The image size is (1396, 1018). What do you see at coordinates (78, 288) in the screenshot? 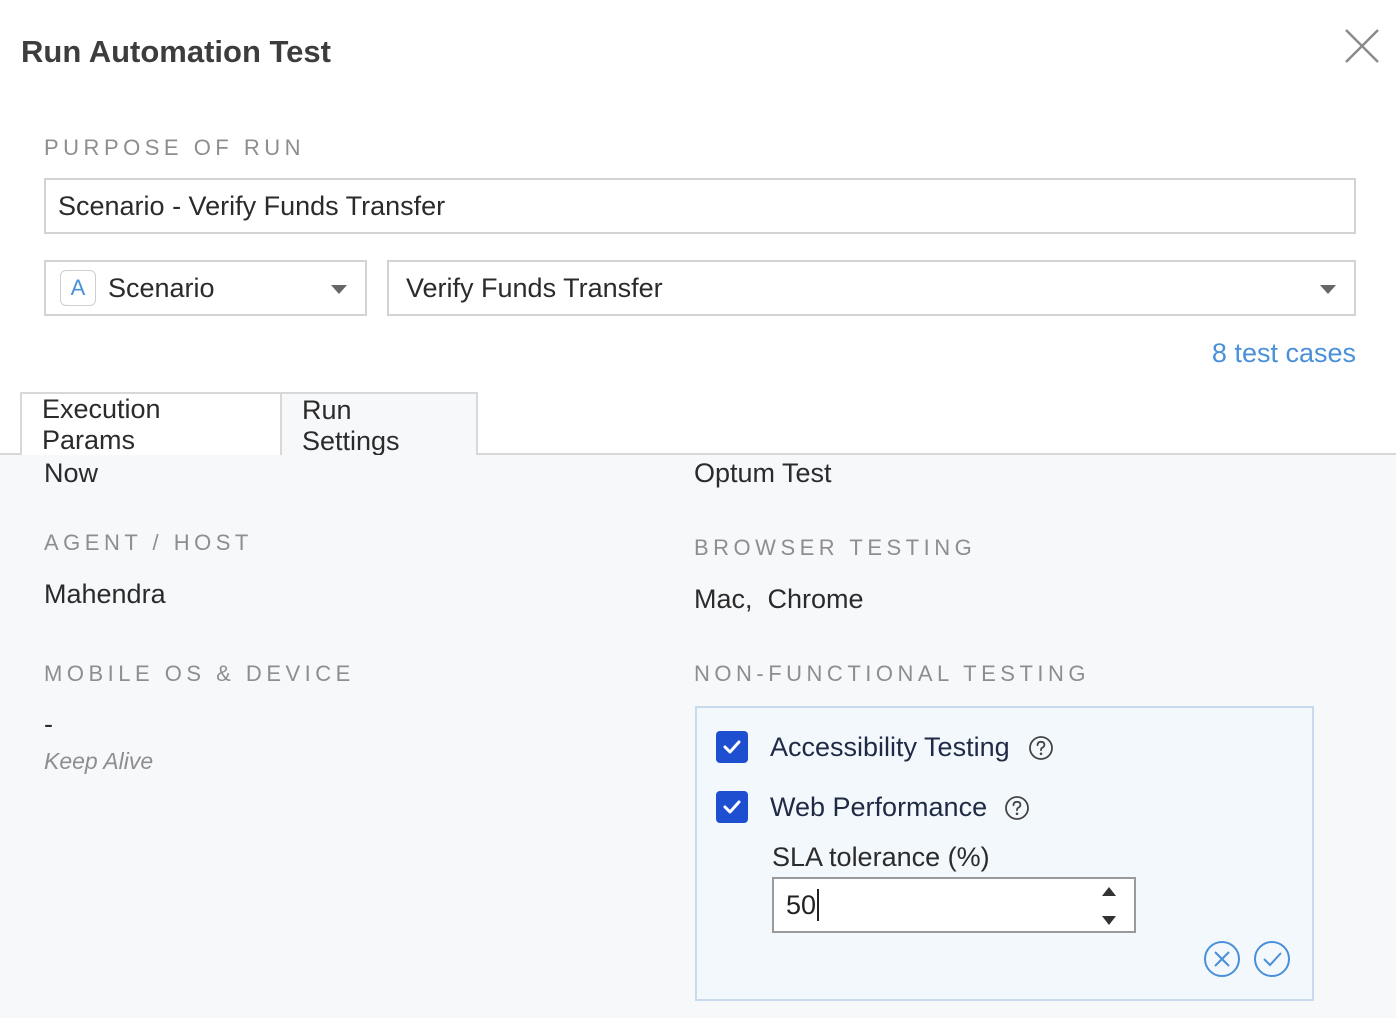
I see `type-badge: A` at bounding box center [78, 288].